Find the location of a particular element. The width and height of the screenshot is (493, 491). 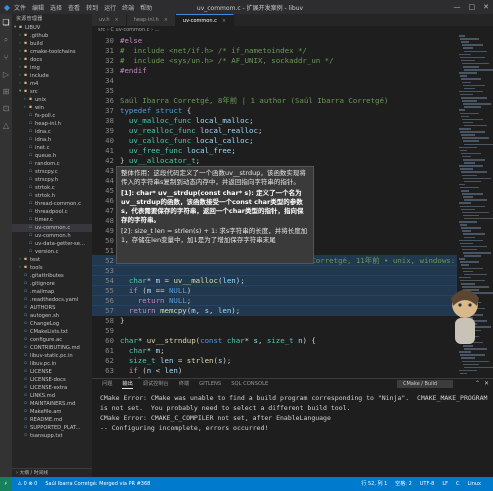

status-item: C is located at coordinates (458, 484).